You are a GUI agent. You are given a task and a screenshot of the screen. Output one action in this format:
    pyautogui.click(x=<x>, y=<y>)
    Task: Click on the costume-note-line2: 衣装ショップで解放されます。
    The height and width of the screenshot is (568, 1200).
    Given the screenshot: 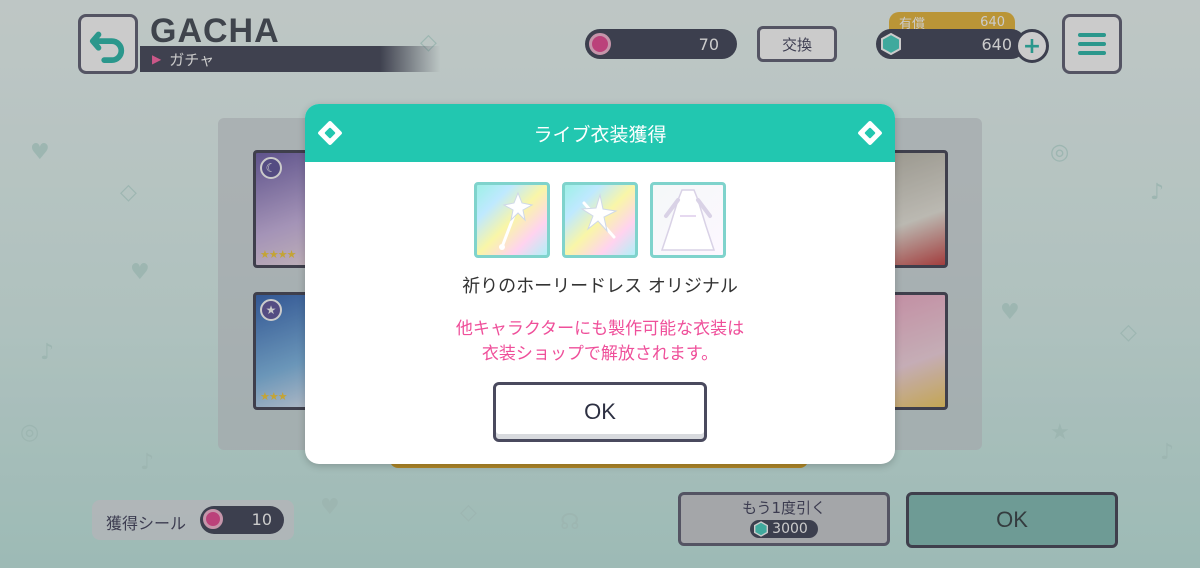 What is the action you would take?
    pyautogui.click(x=600, y=354)
    